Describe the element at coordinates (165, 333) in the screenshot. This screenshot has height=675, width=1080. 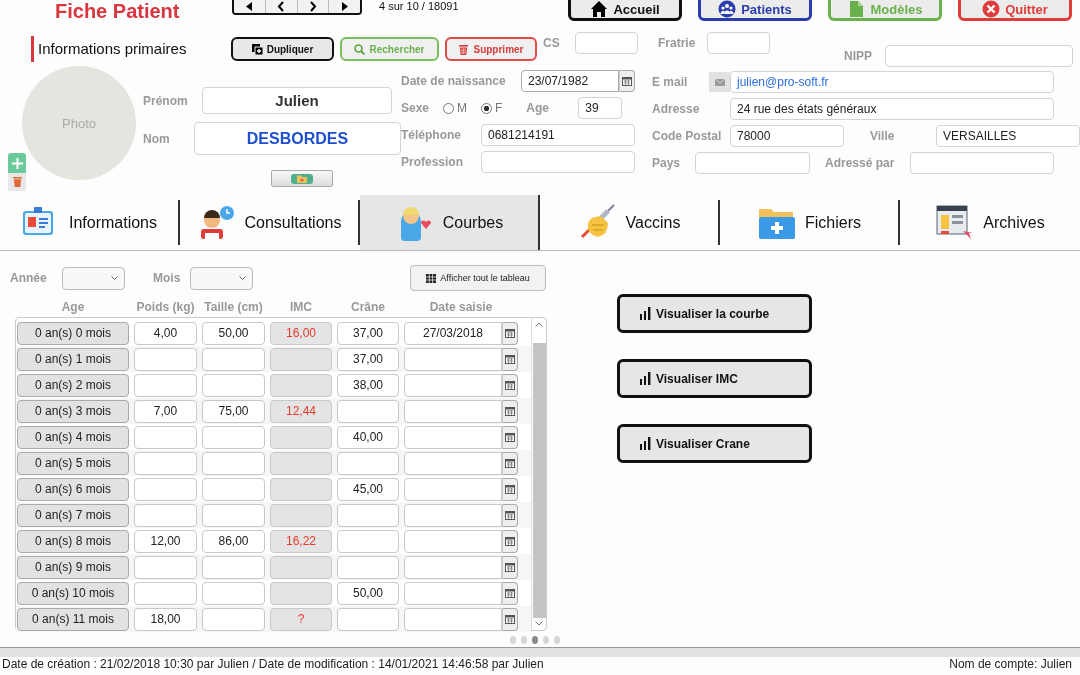
I see `table-cell: 4,00` at that location.